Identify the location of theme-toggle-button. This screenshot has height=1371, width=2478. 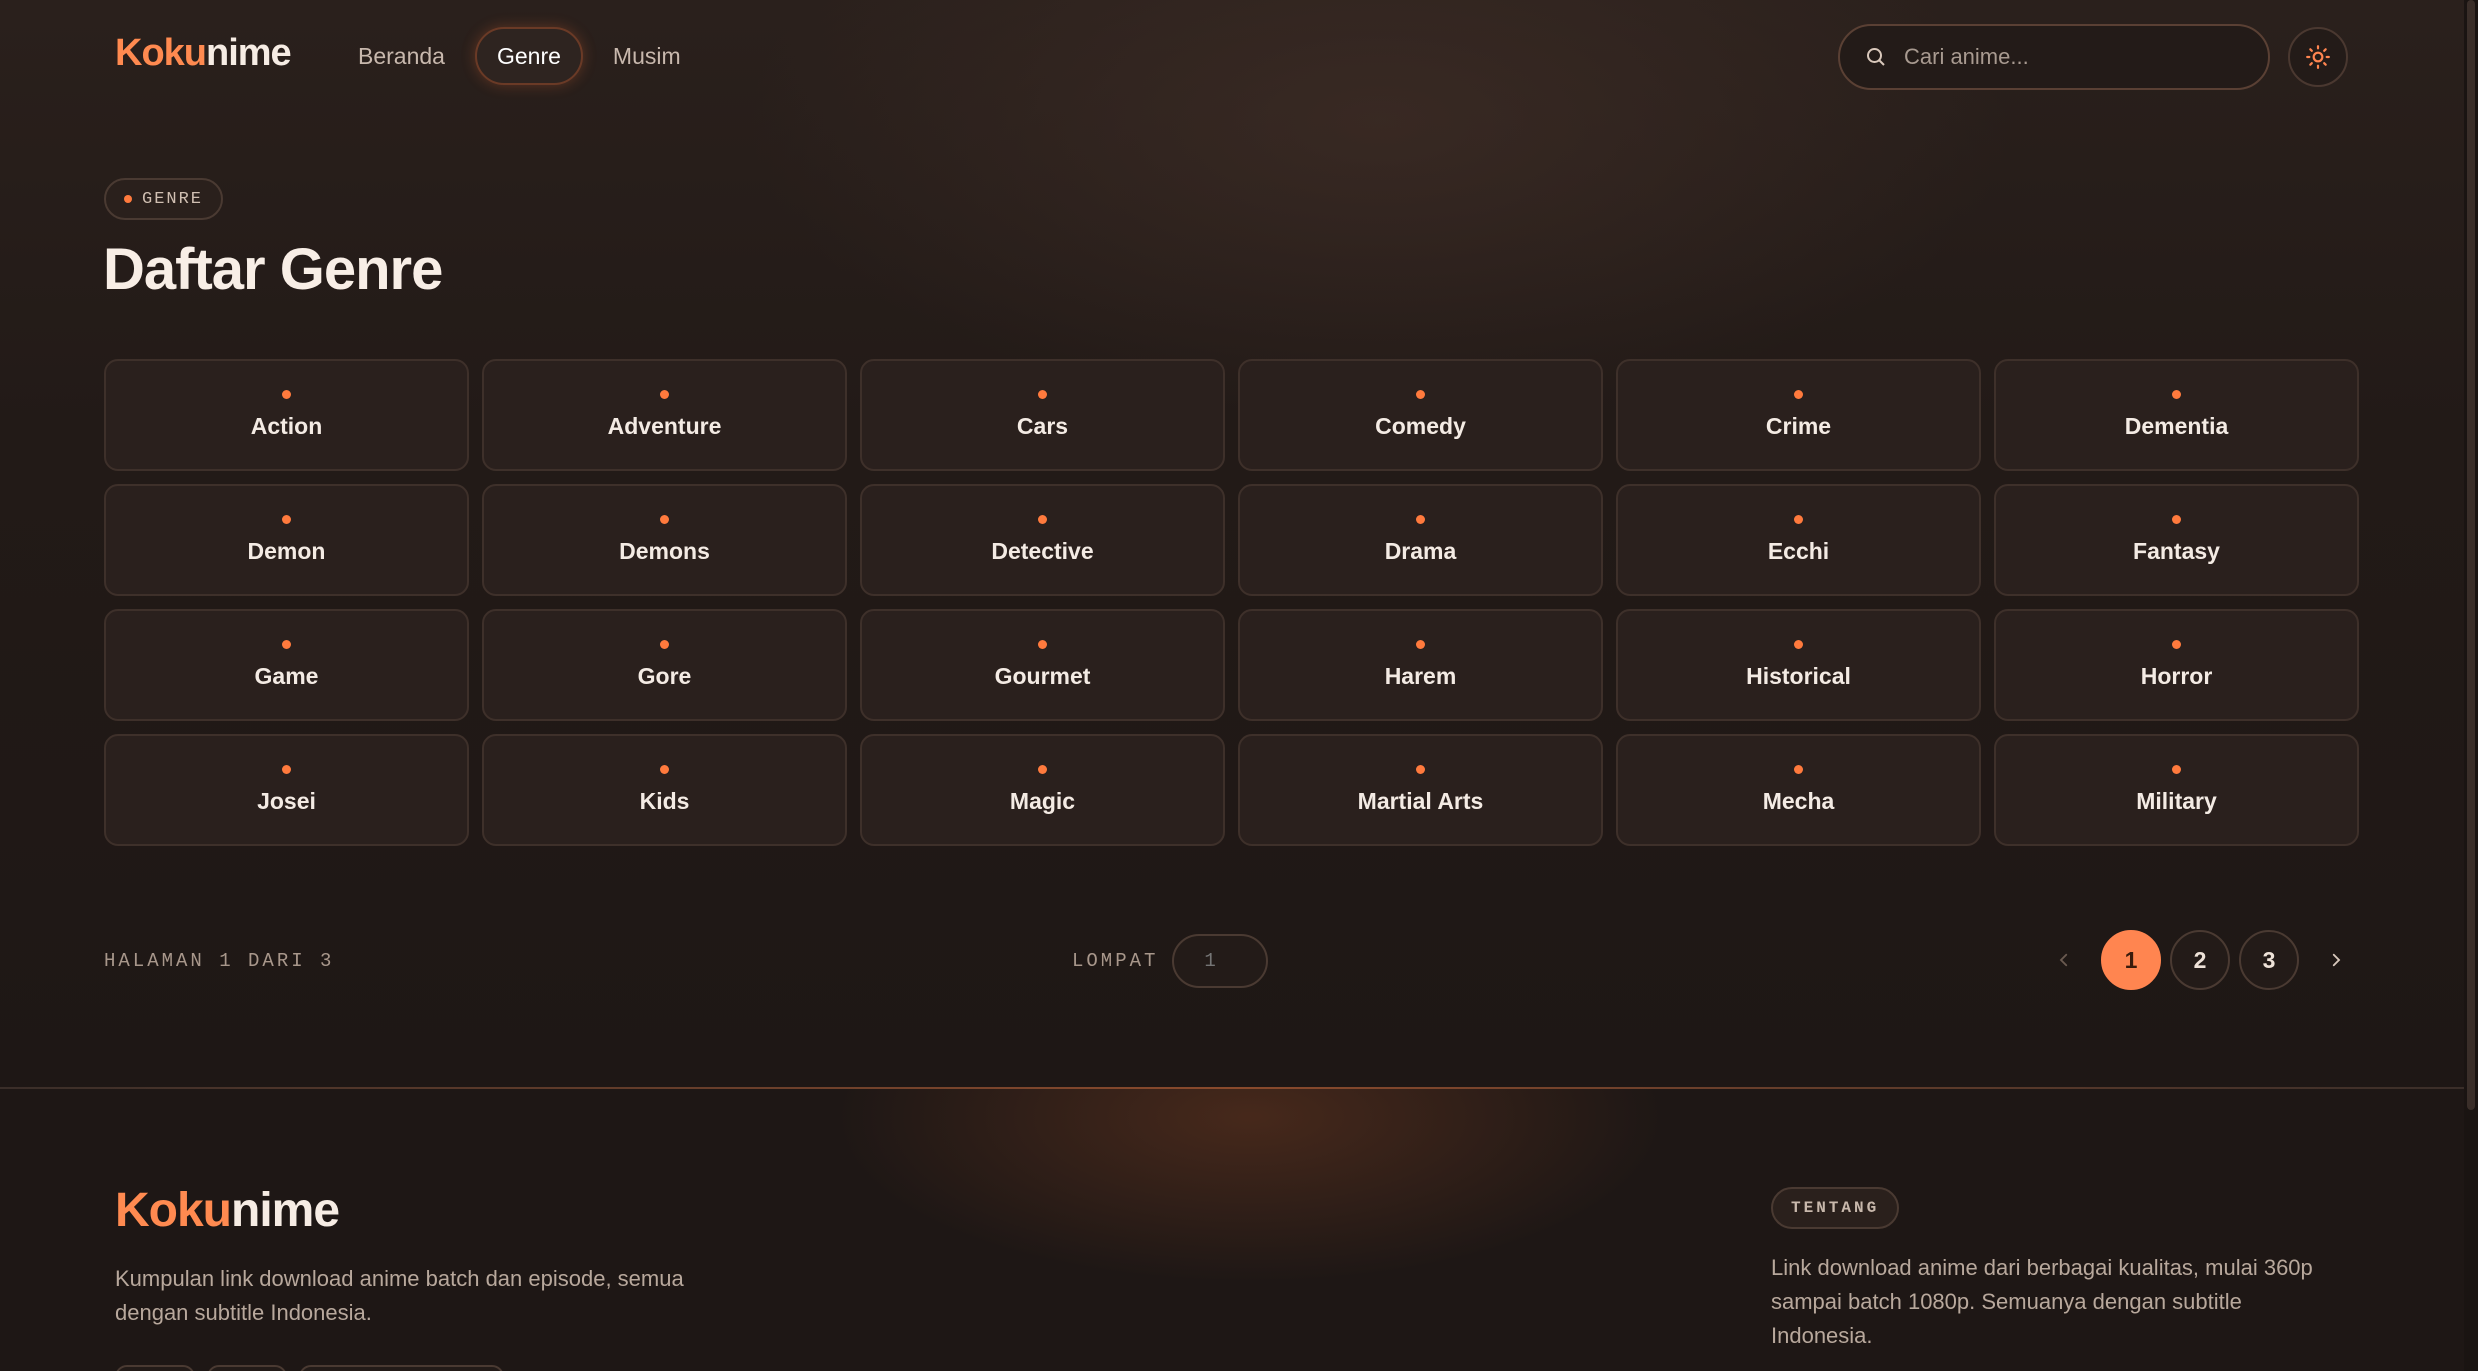
(2318, 57).